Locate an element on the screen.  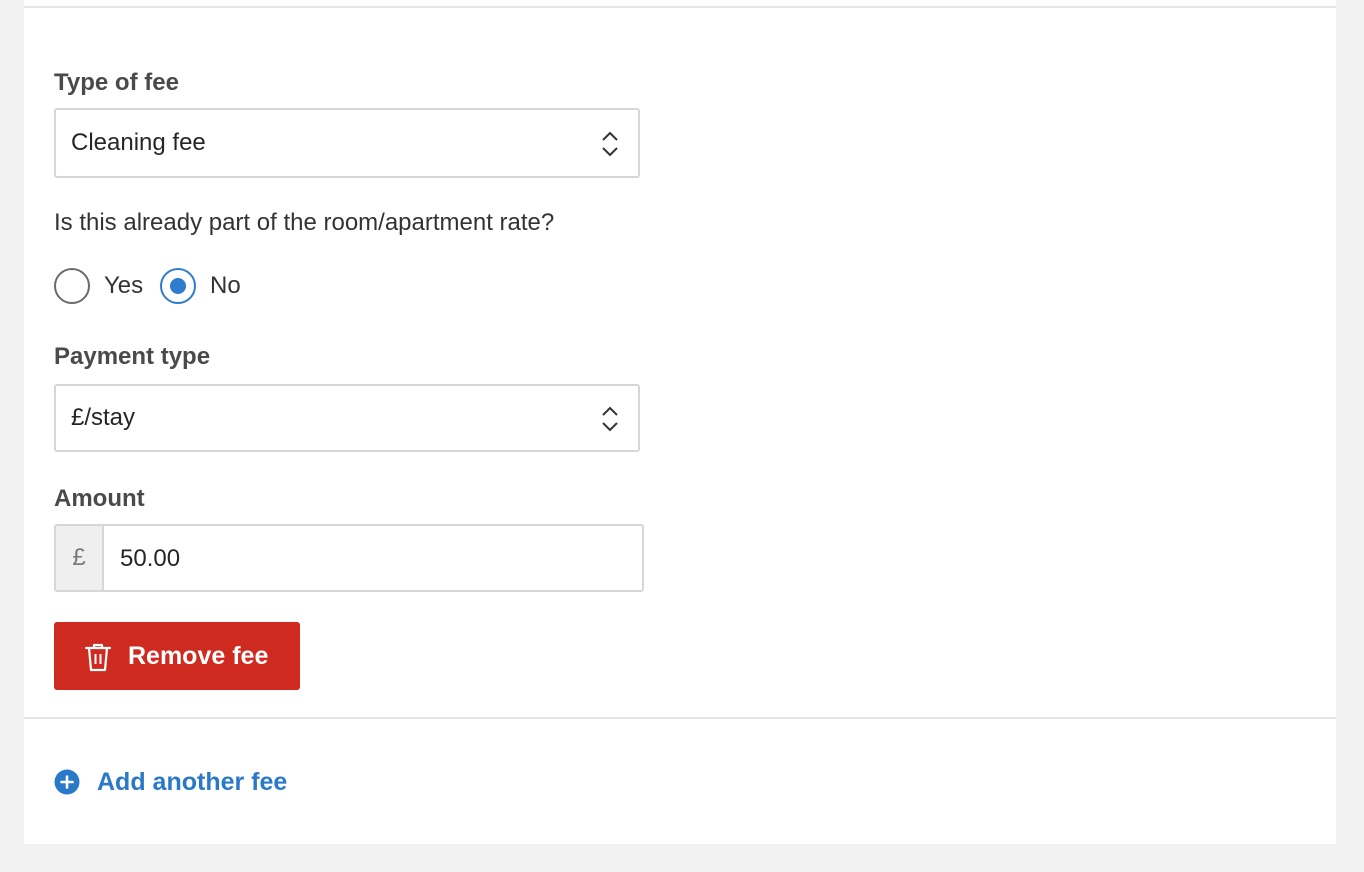
radio-selected-dot is located at coordinates (178, 286).